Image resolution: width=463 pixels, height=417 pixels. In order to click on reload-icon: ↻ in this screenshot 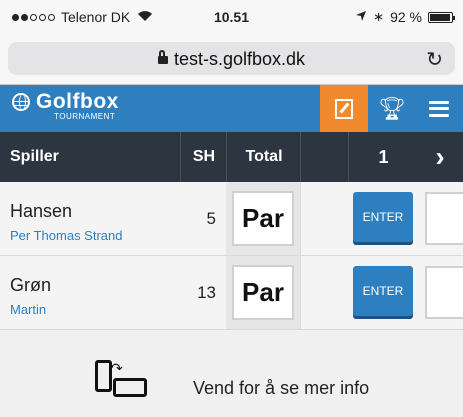, I will do `click(434, 59)`.